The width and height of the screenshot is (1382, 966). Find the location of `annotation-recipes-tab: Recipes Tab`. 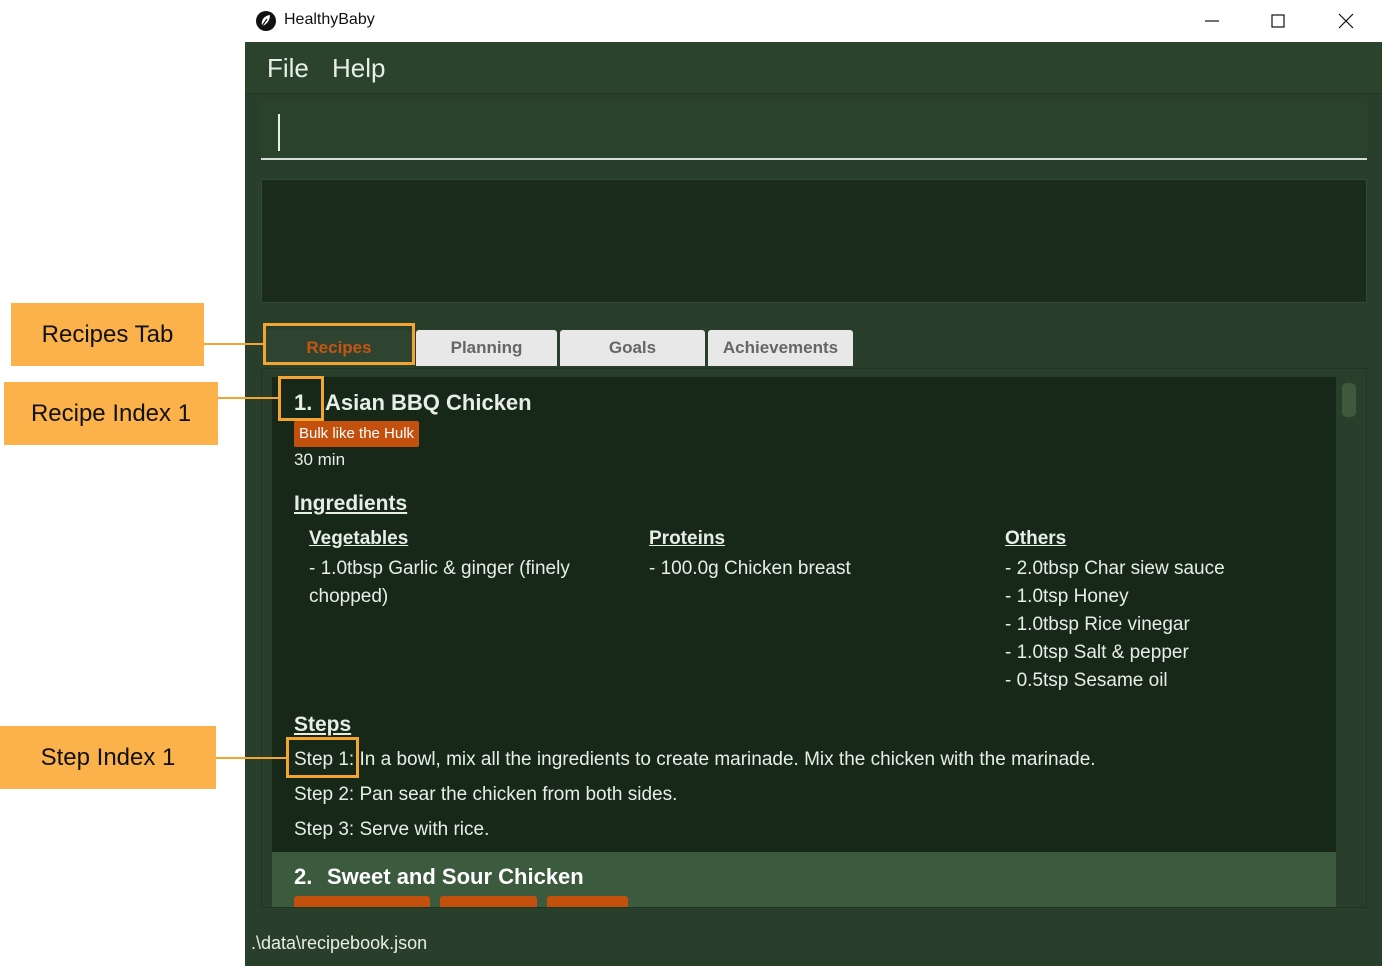

annotation-recipes-tab: Recipes Tab is located at coordinates (107, 334).